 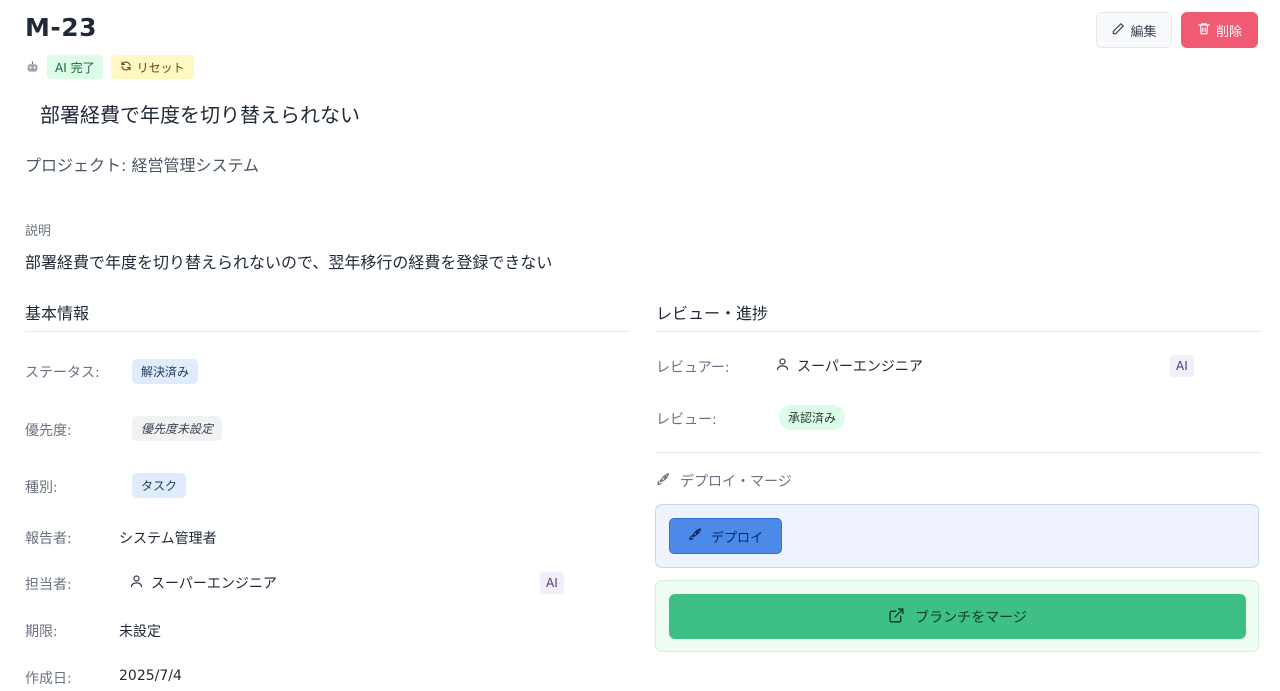 I want to click on issue-key: M-23, so click(x=61, y=27).